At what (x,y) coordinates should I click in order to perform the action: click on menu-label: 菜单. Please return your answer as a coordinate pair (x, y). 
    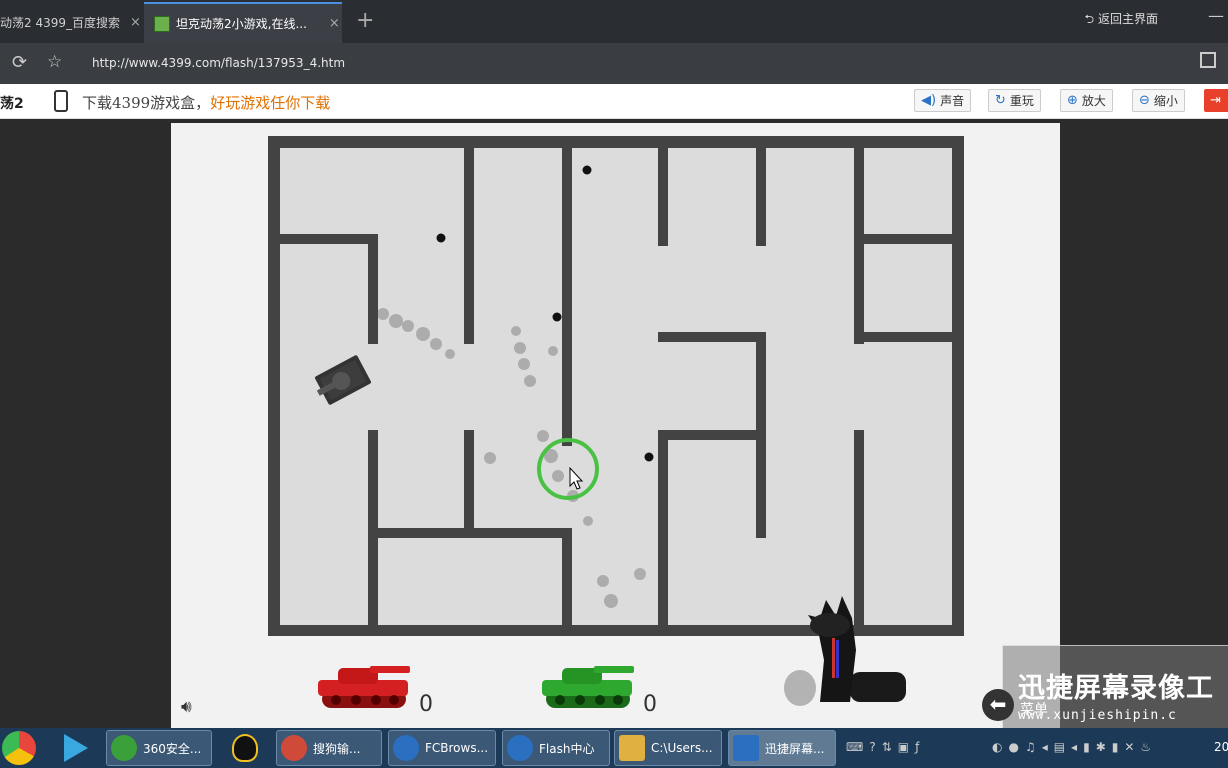
    Looking at the image, I should click on (1034, 709).